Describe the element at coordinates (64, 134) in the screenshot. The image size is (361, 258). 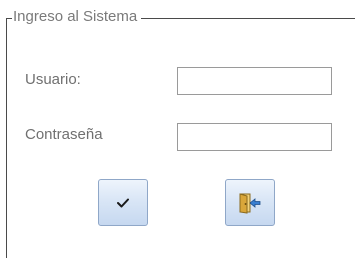
I see `password-label: Contraseña` at that location.